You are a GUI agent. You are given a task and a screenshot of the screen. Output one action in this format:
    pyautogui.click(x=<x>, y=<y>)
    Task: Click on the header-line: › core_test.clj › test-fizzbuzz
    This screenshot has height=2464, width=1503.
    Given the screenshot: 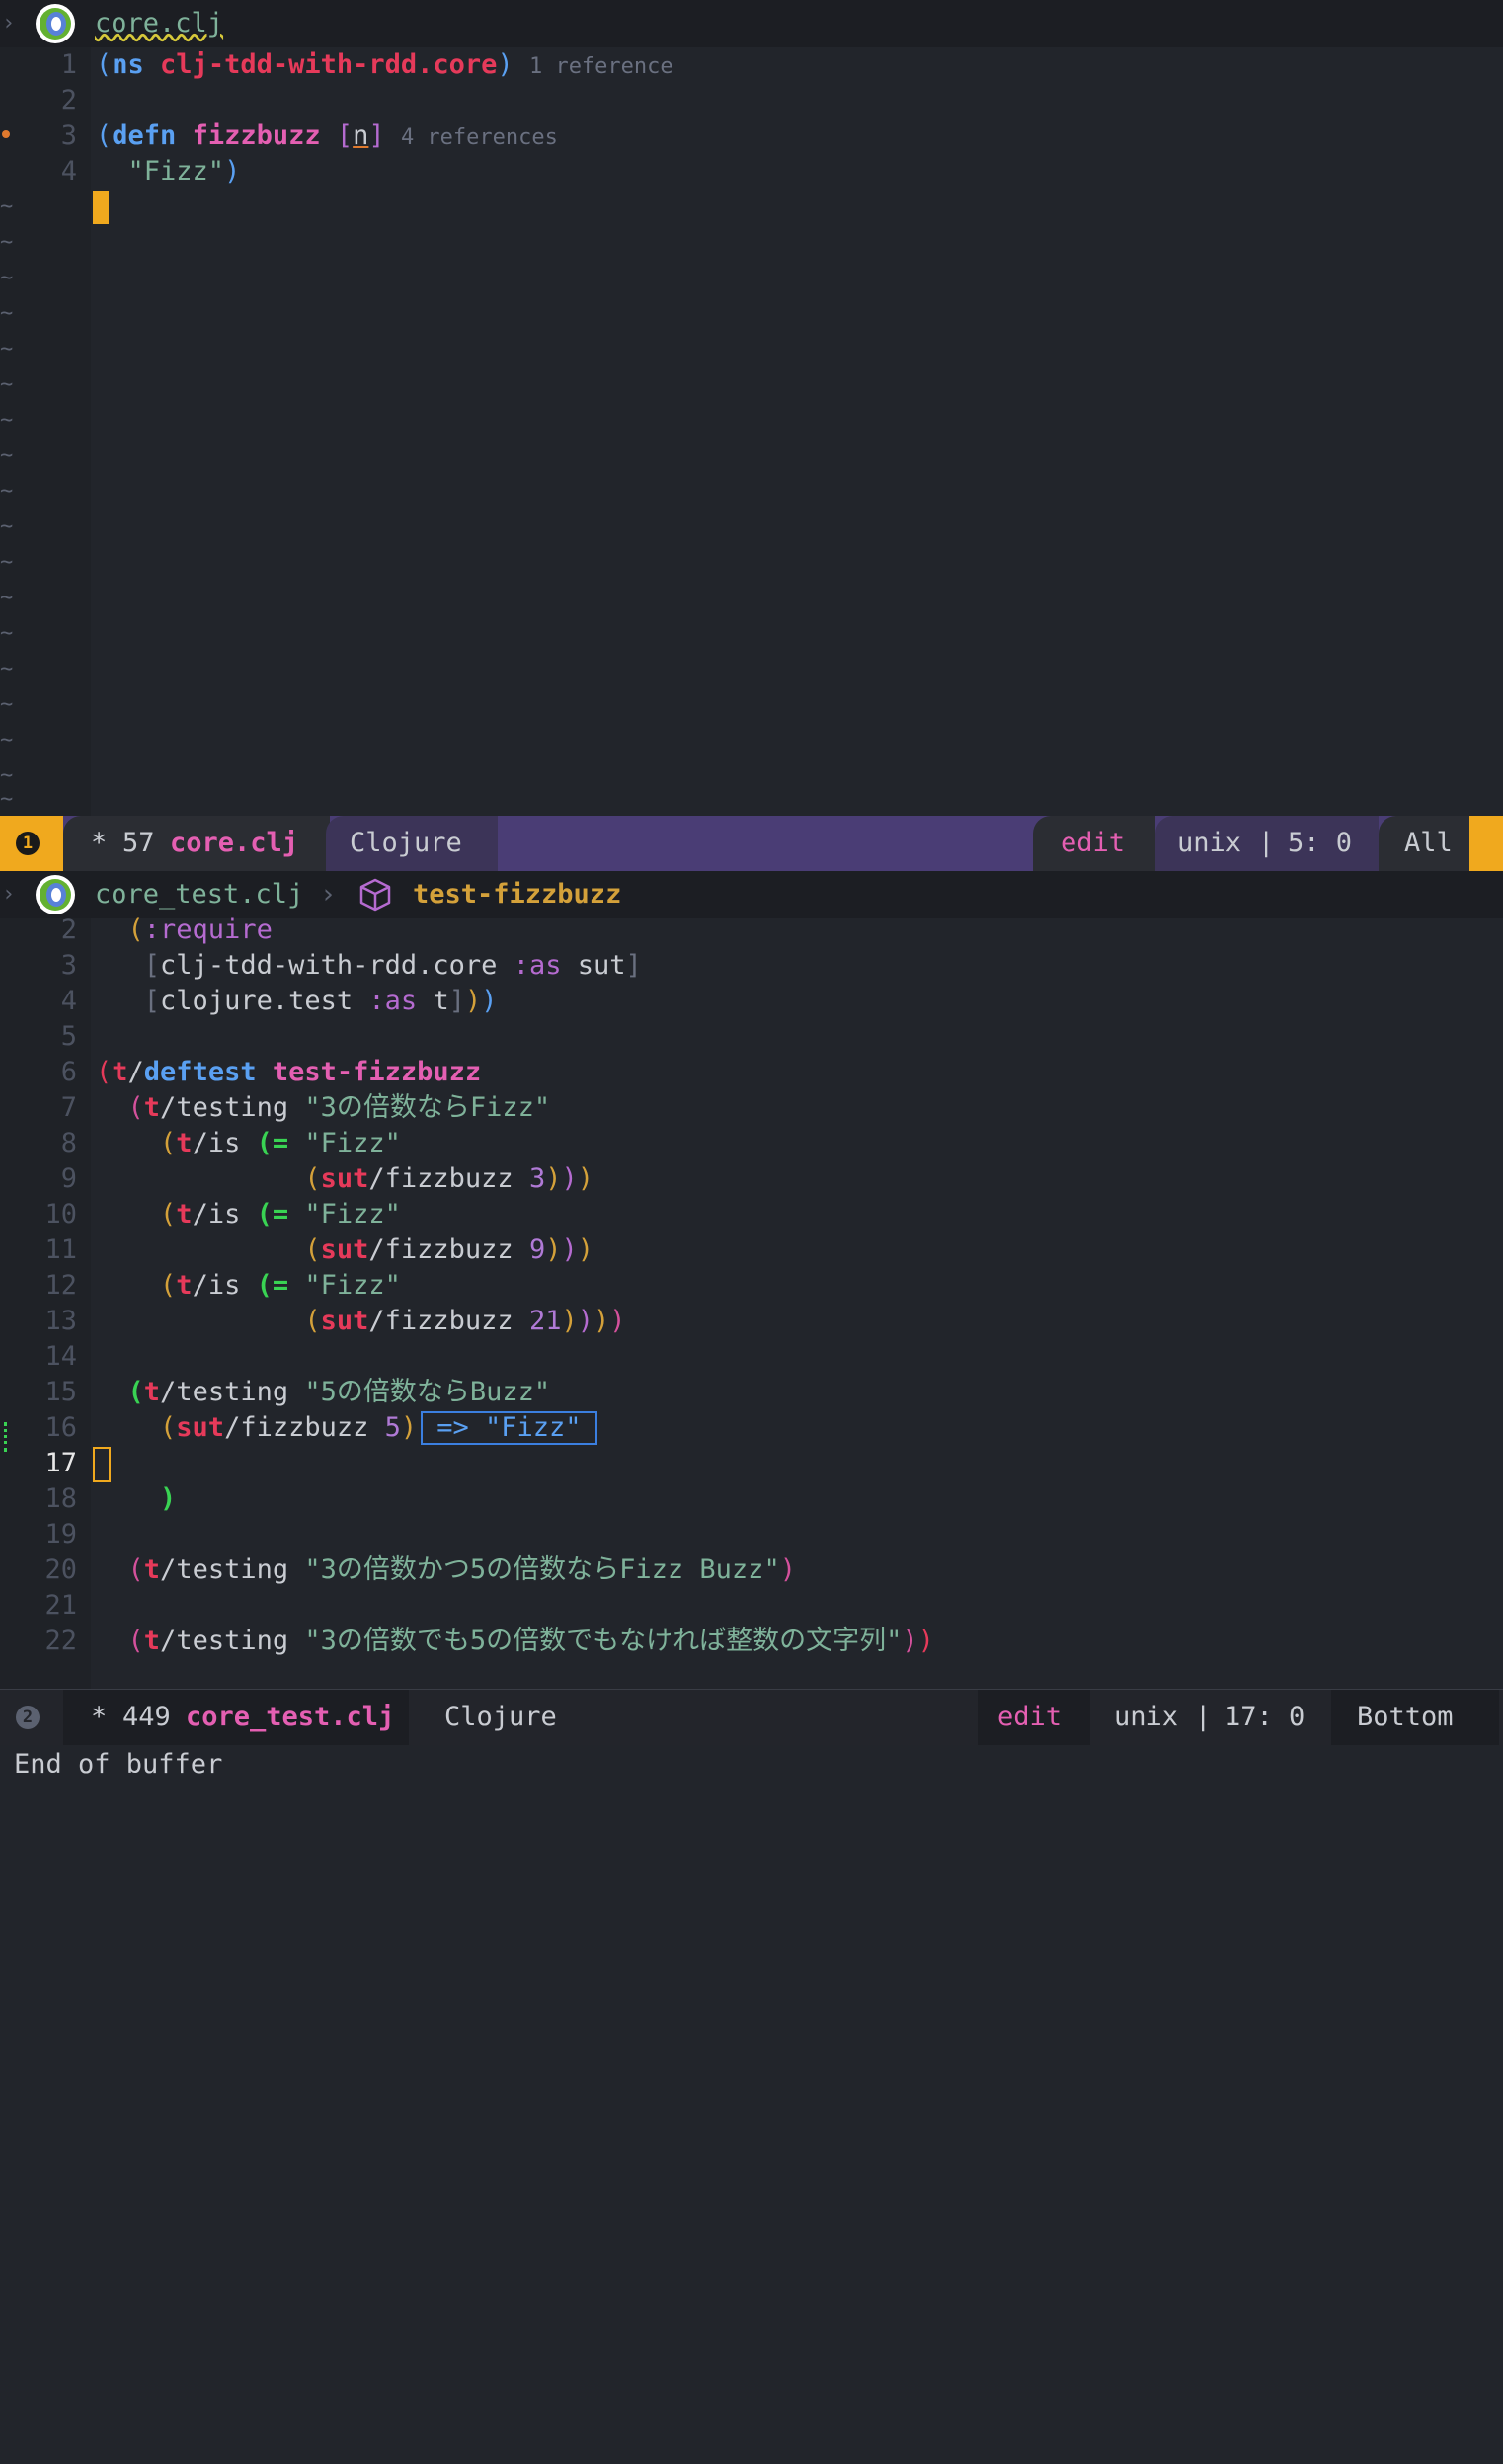 What is the action you would take?
    pyautogui.click(x=751, y=894)
    